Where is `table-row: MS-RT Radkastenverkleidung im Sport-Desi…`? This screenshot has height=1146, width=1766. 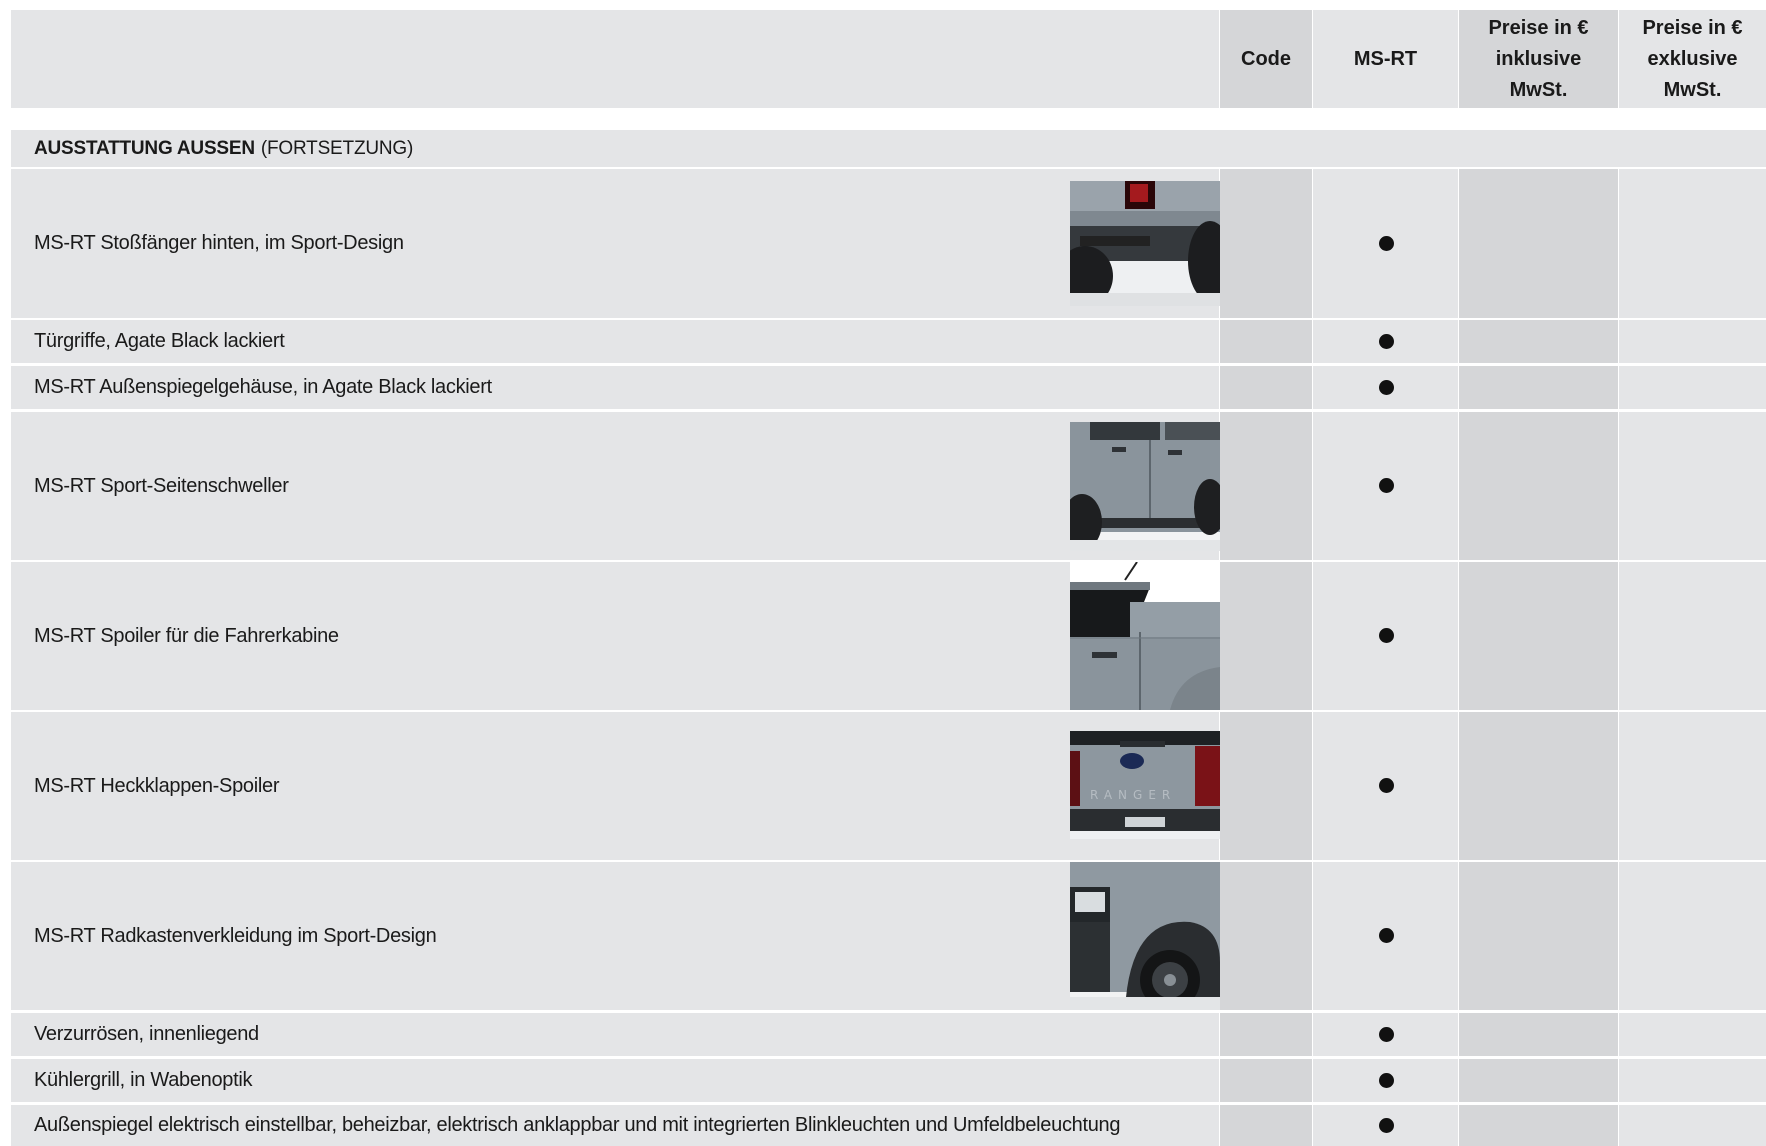
table-row: MS-RT Radkastenverkleidung im Sport-Desi… is located at coordinates (883, 936).